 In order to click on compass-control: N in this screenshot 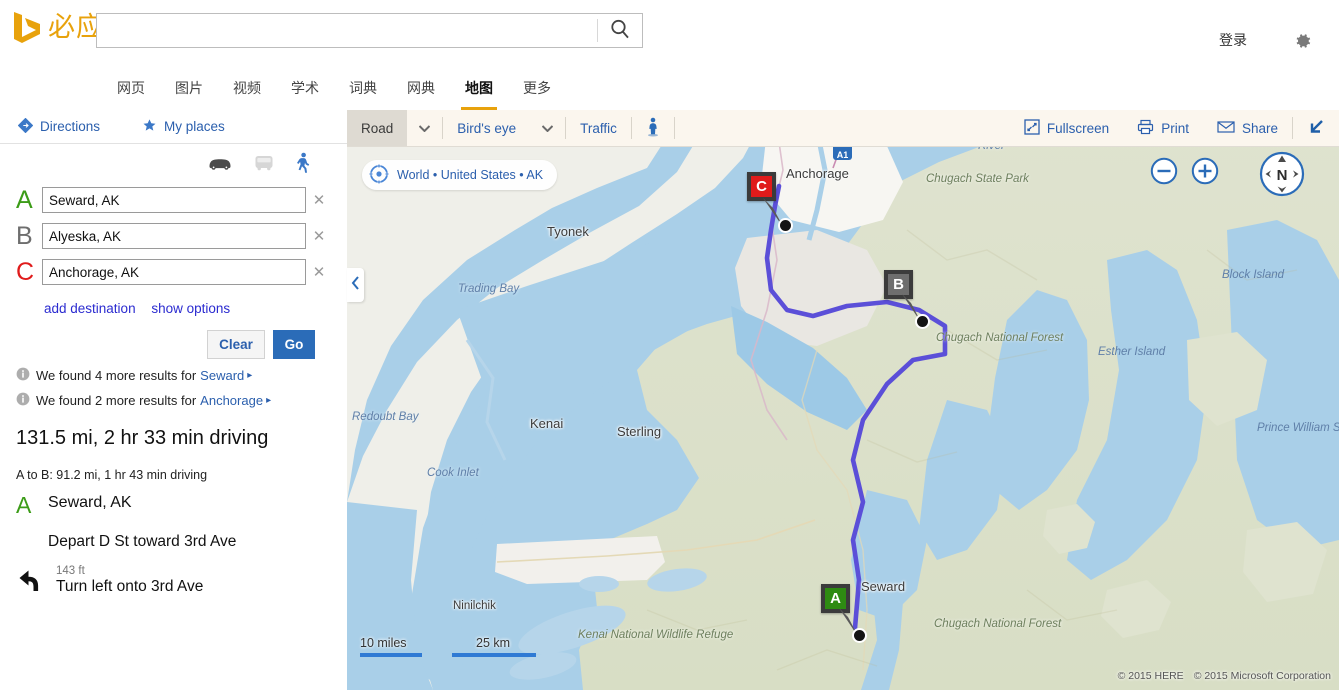, I will do `click(1282, 176)`.